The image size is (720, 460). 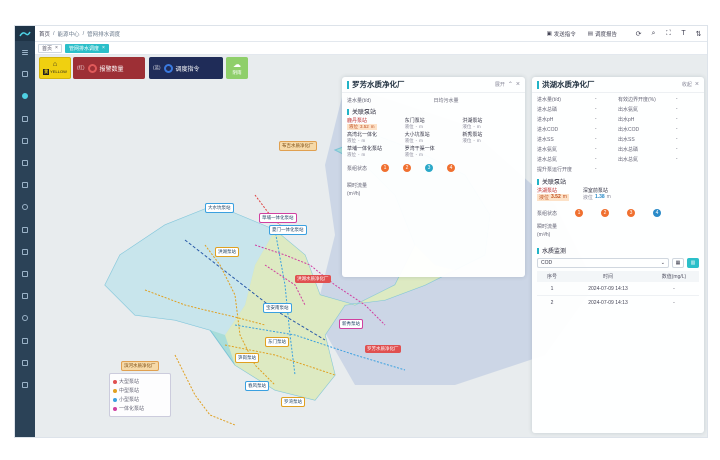 What do you see at coordinates (277, 308) in the screenshot?
I see `station-label-baoannan: 宝安南泵站` at bounding box center [277, 308].